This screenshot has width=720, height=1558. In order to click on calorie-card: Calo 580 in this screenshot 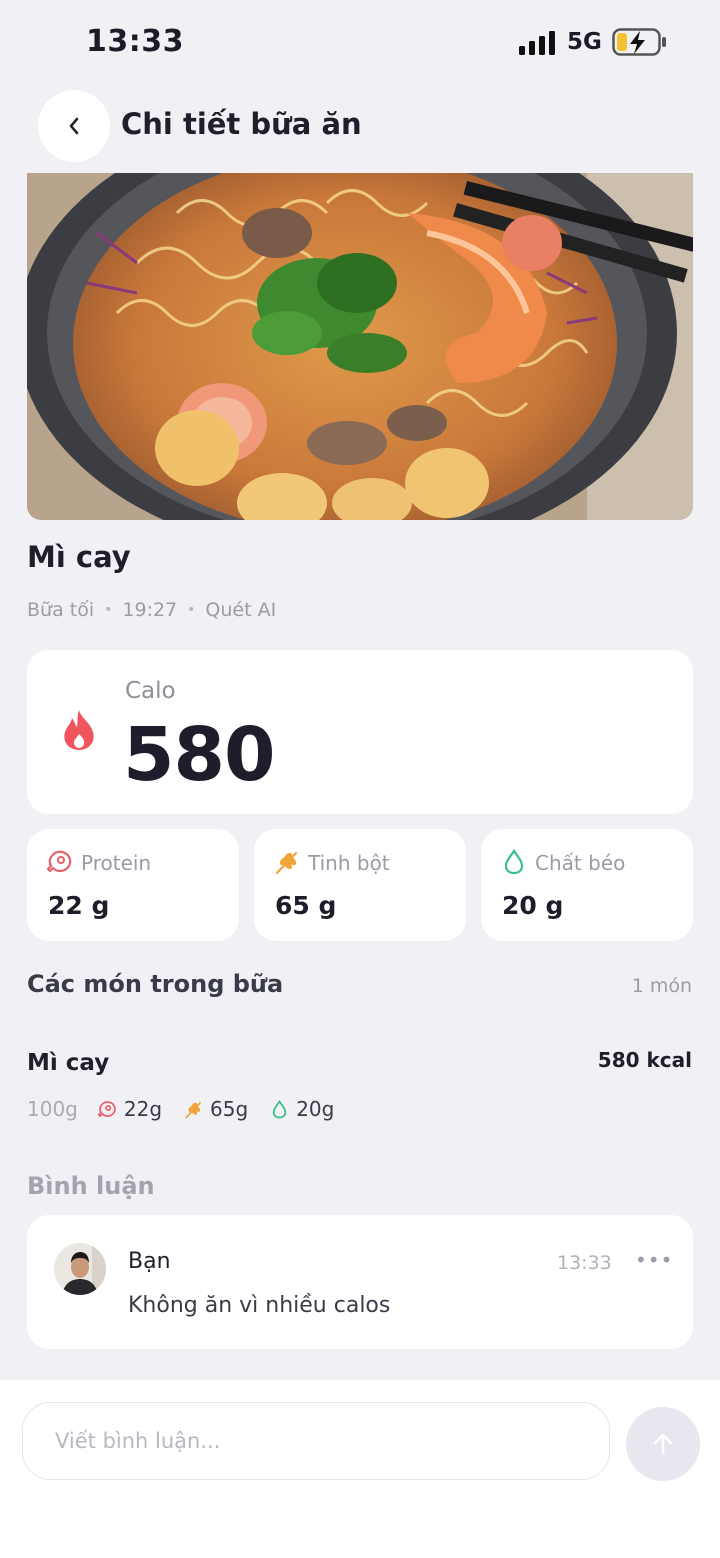, I will do `click(360, 732)`.